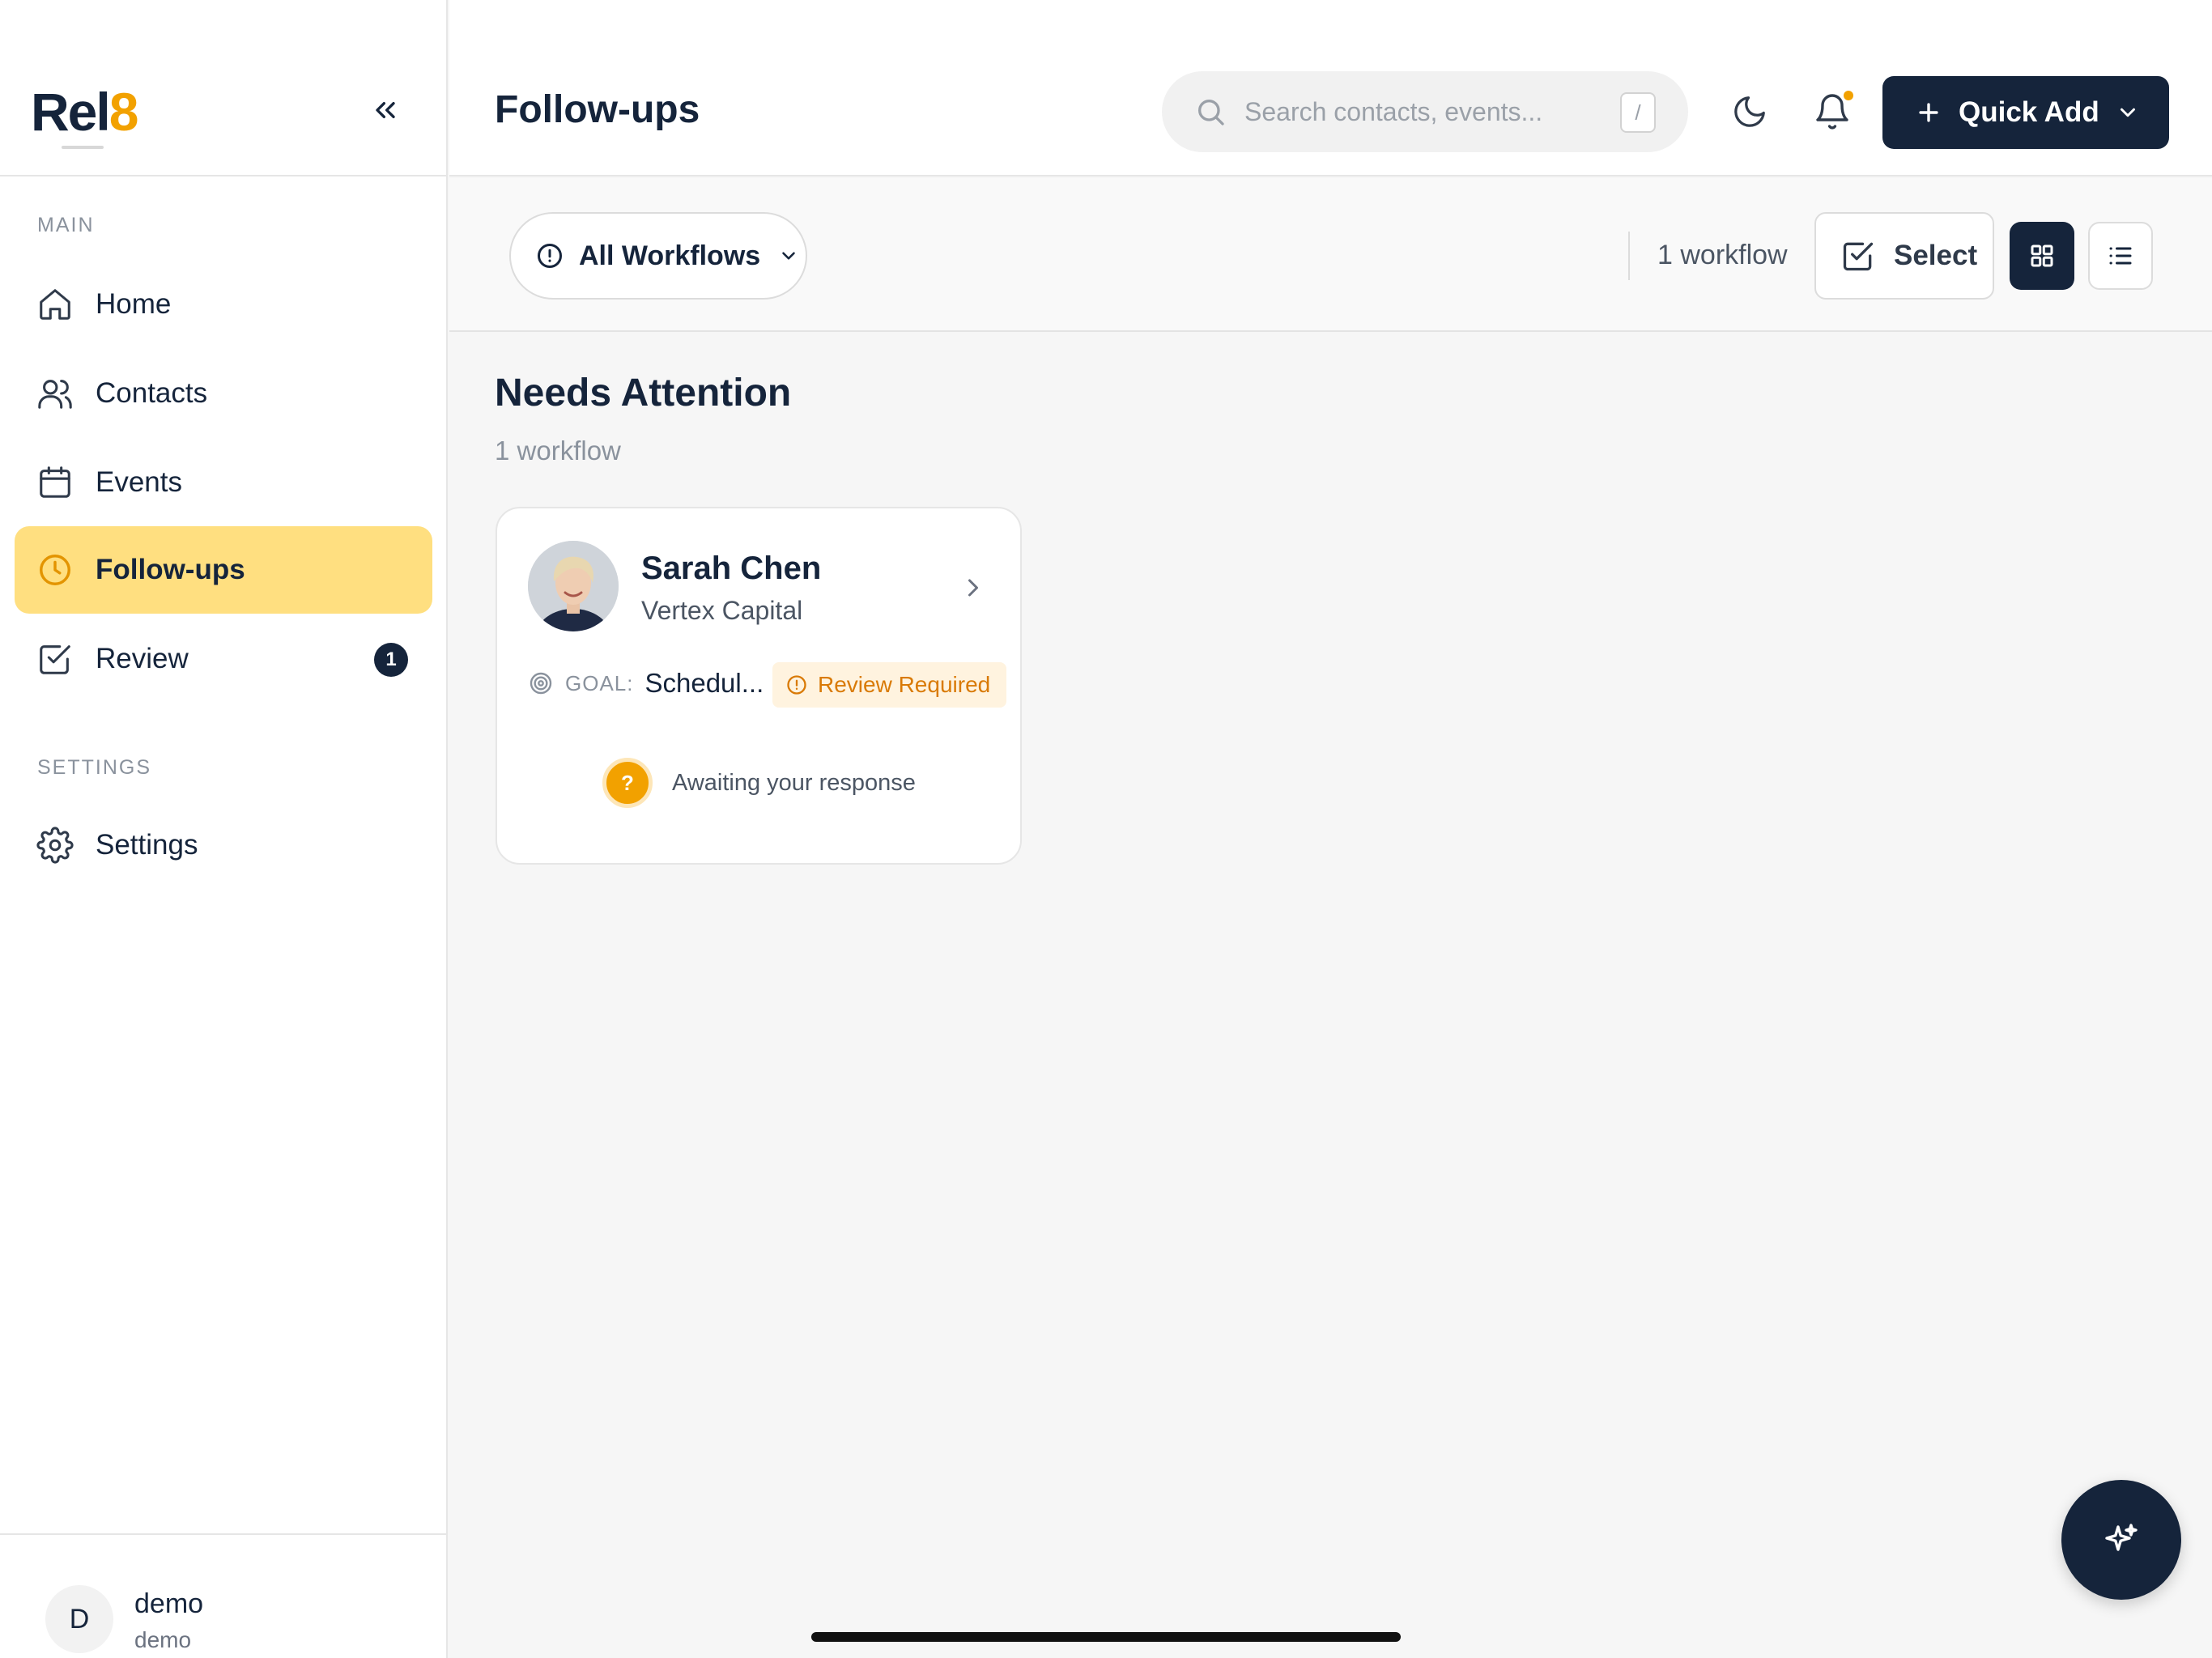 This screenshot has height=1658, width=2212. I want to click on select-button: Select, so click(1904, 256).